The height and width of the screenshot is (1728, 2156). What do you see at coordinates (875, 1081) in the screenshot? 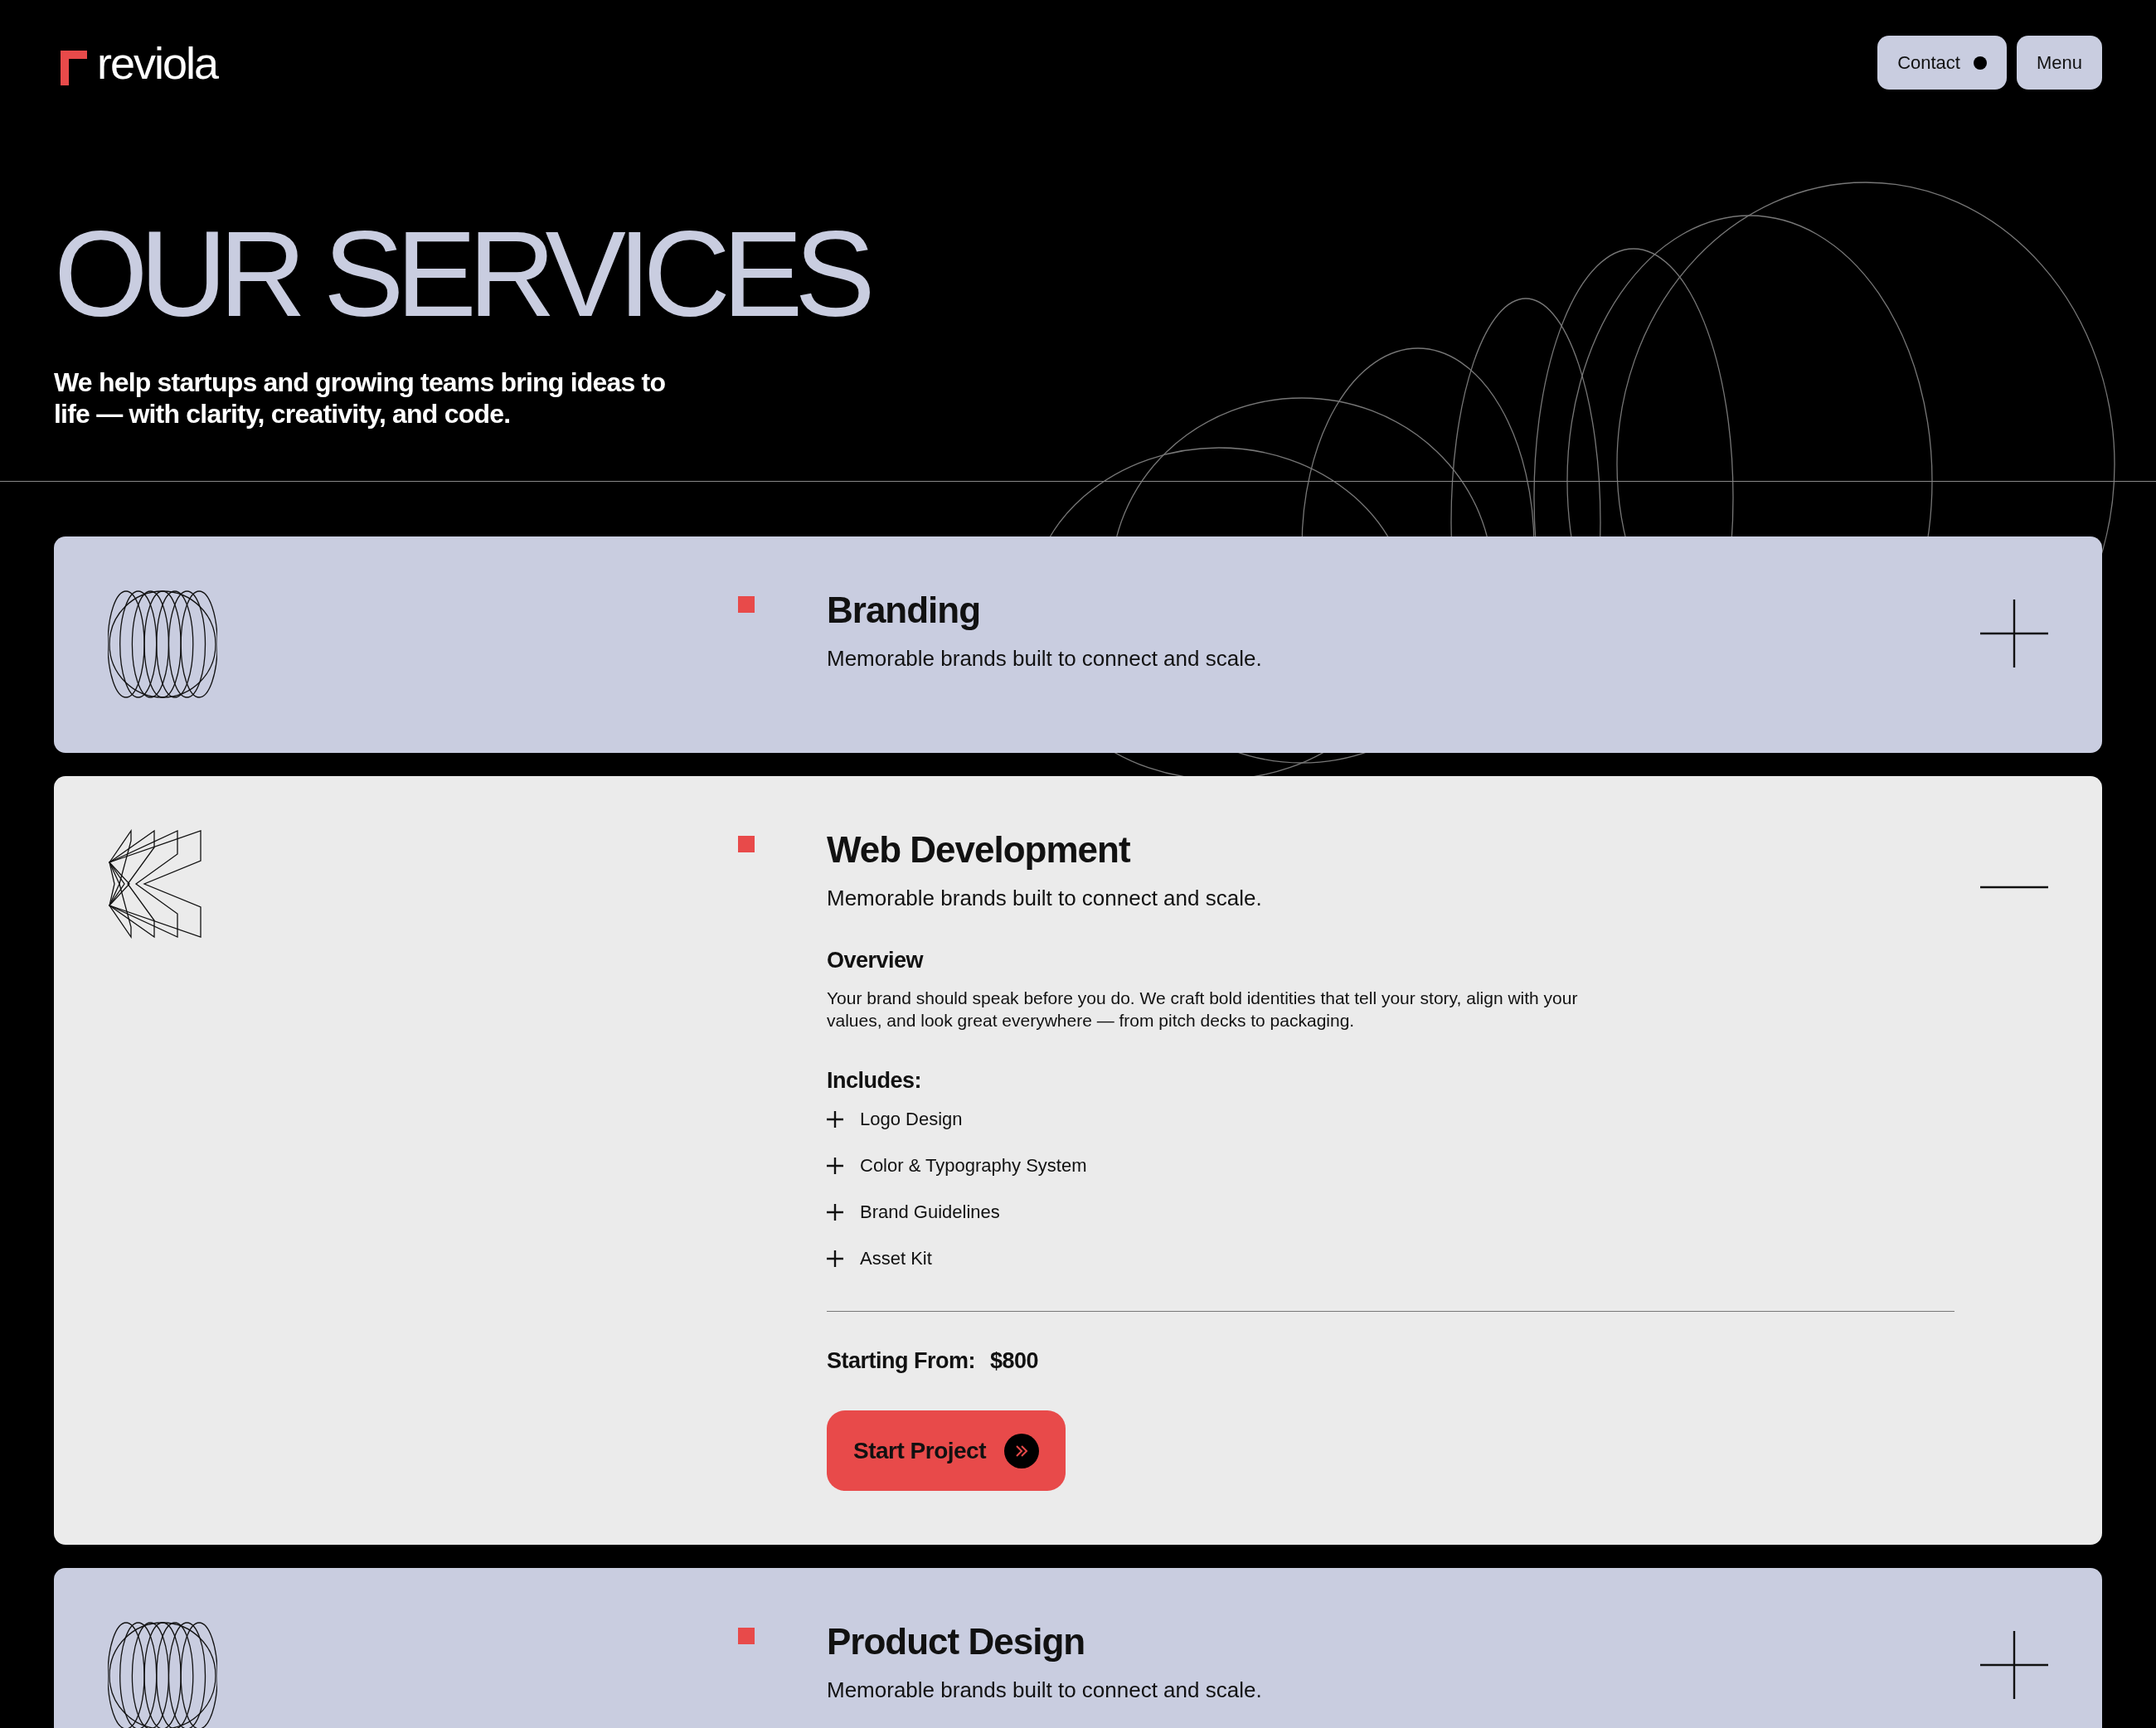
I see `includes-heading: Includes:` at bounding box center [875, 1081].